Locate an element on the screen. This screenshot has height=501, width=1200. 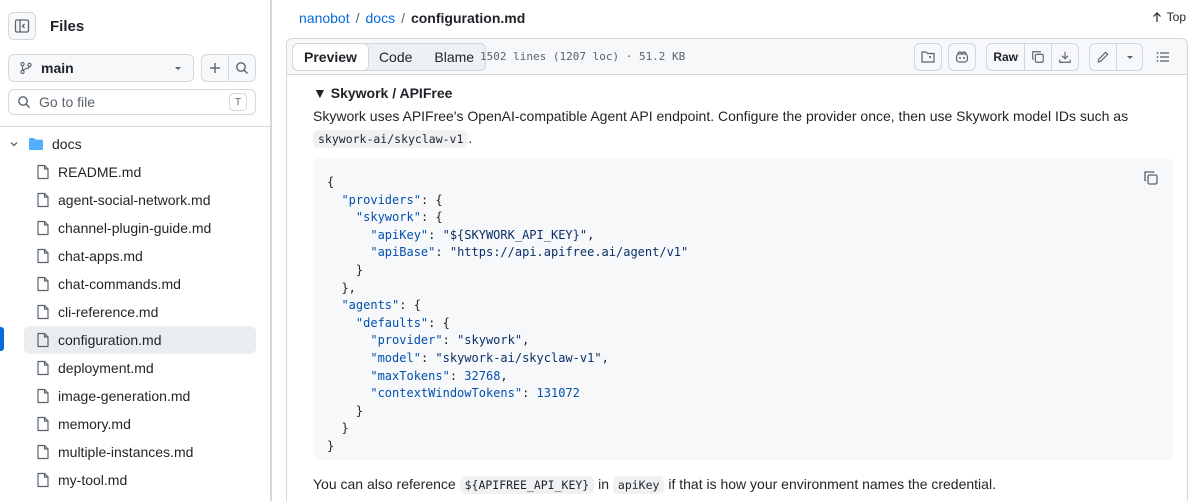
json-key: "apiKey" is located at coordinates (399, 234).